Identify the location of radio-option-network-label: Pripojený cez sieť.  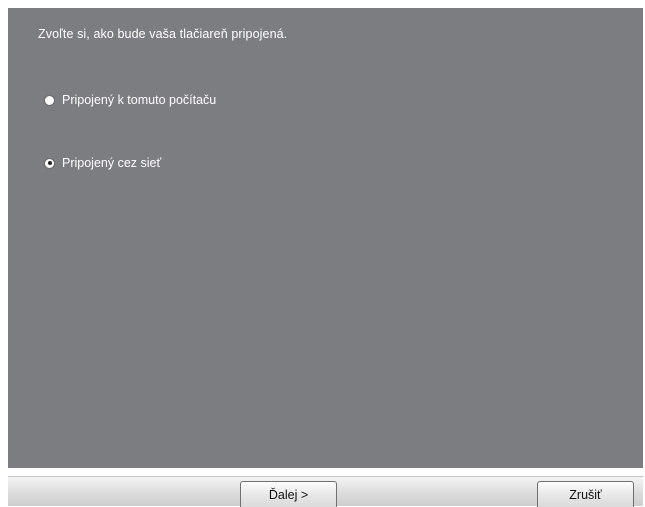
(112, 163).